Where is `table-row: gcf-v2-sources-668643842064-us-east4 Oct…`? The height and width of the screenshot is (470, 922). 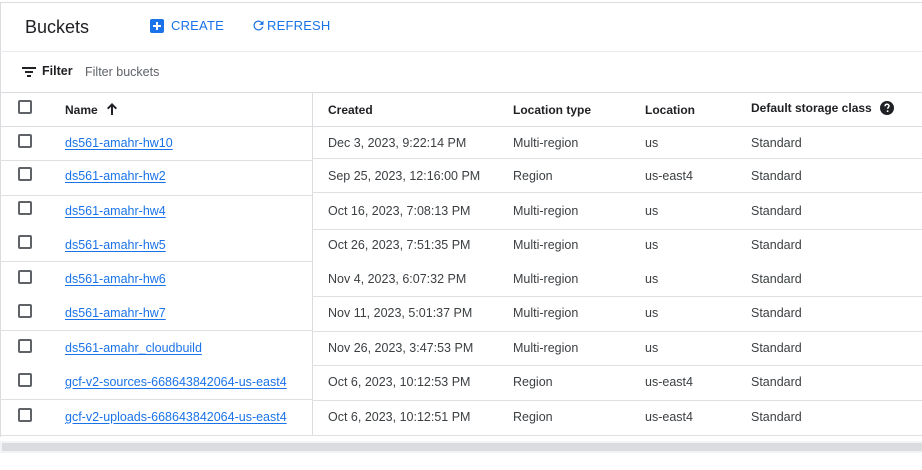 table-row: gcf-v2-sources-668643842064-us-east4 Oct… is located at coordinates (461, 383).